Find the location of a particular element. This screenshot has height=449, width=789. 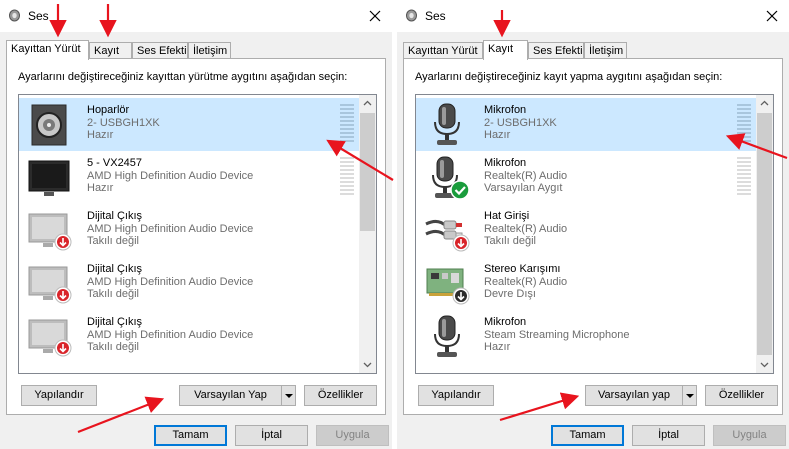

set-default-label: Varsayılan Yap is located at coordinates (230, 395).